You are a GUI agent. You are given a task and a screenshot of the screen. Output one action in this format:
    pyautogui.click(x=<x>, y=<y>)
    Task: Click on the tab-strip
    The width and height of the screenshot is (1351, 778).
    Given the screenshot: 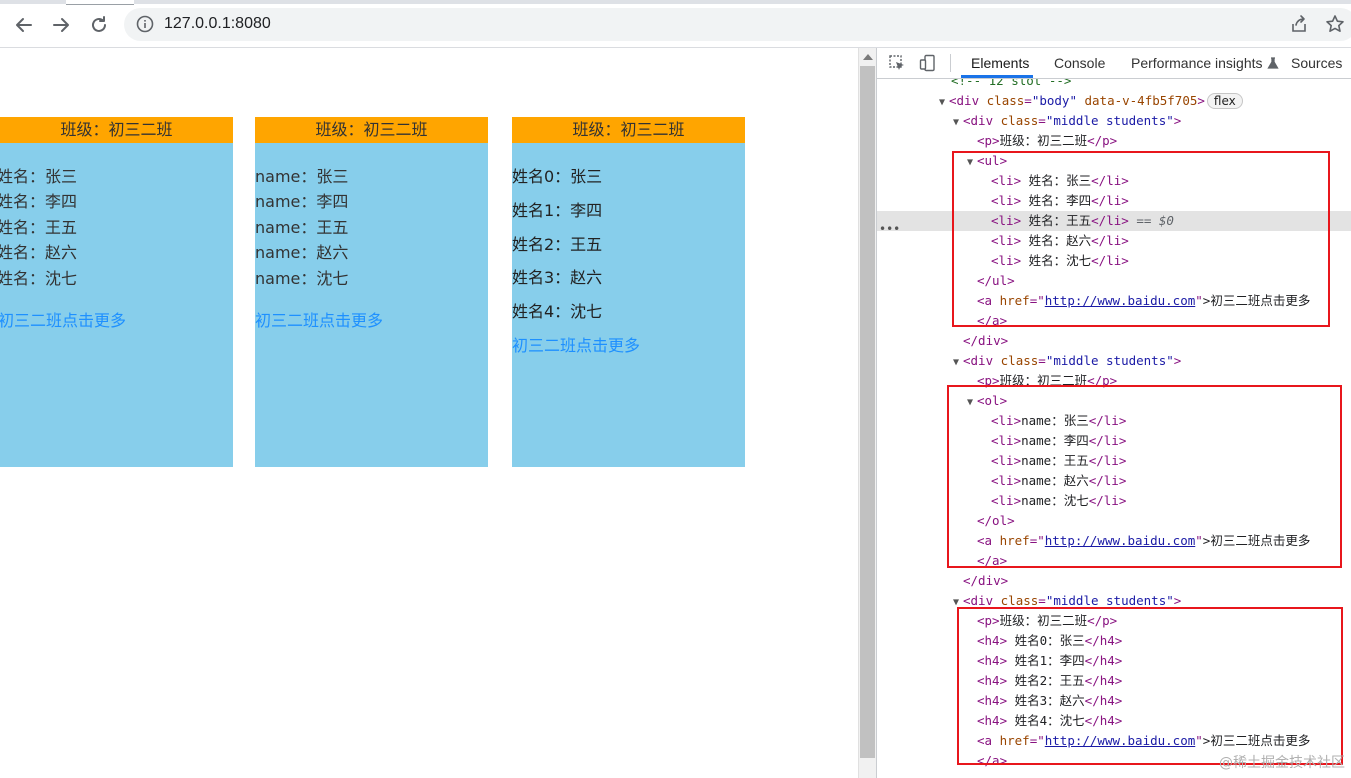 What is the action you would take?
    pyautogui.click(x=675, y=2)
    